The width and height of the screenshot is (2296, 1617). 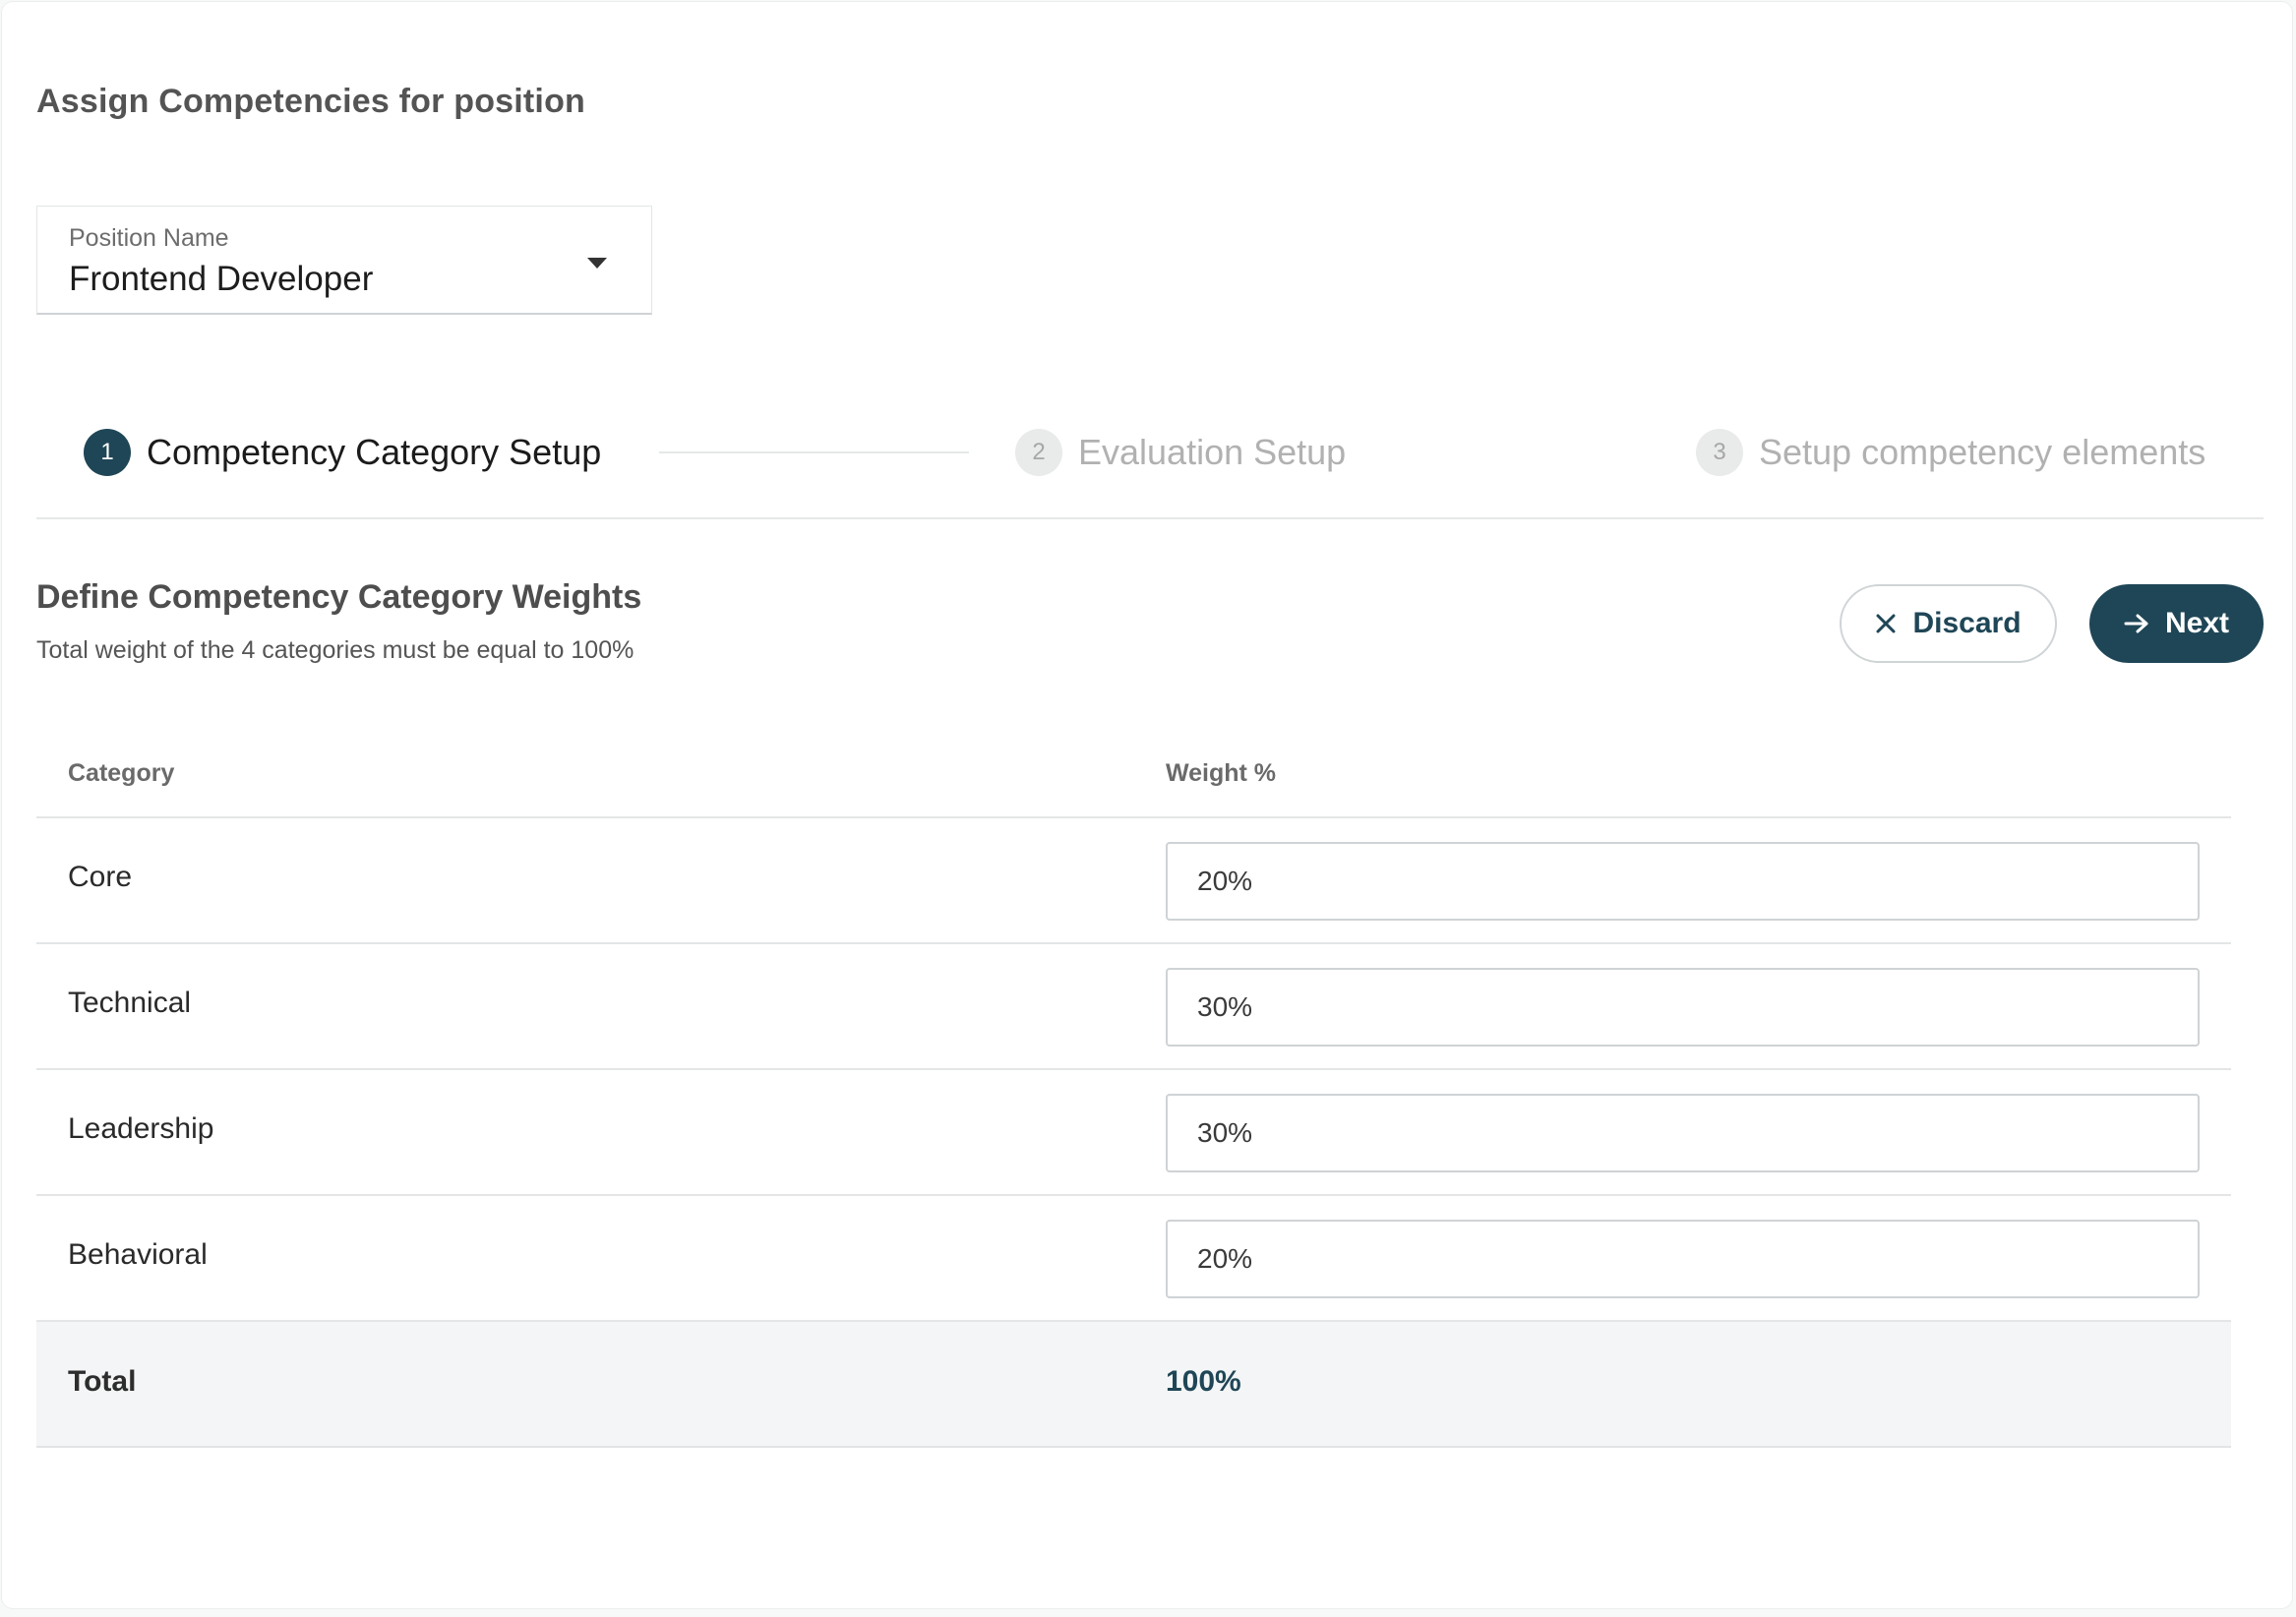 I want to click on table-row: Technical, so click(x=1133, y=1007).